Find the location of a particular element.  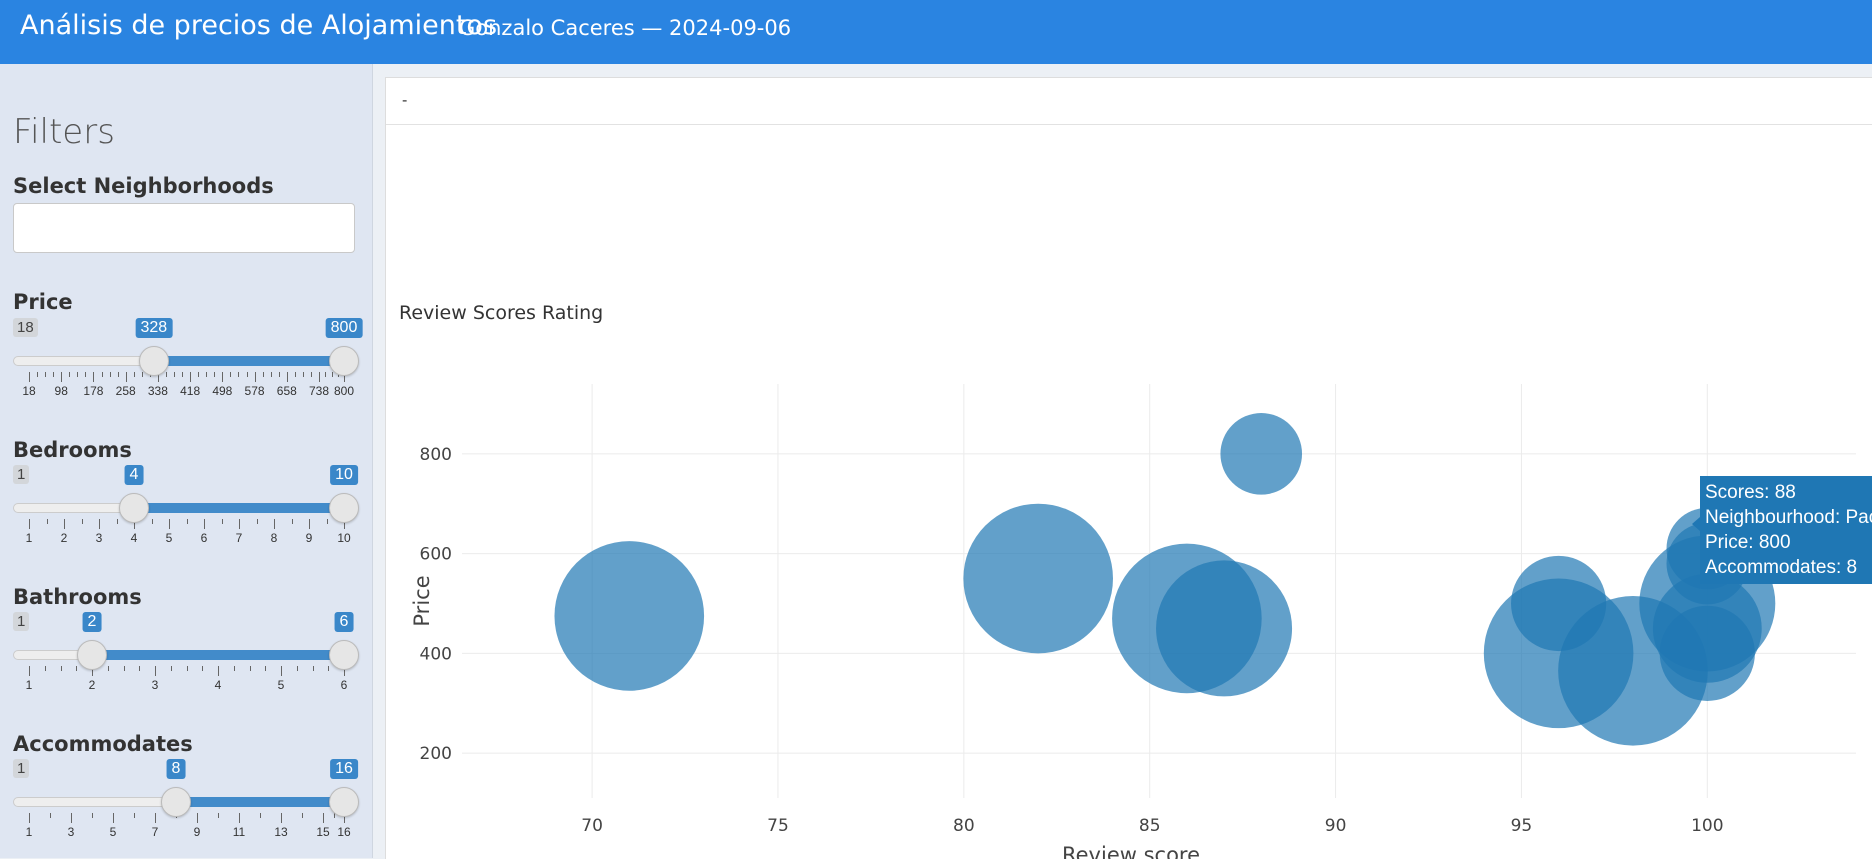

slider-to-value: 10 is located at coordinates (344, 475).